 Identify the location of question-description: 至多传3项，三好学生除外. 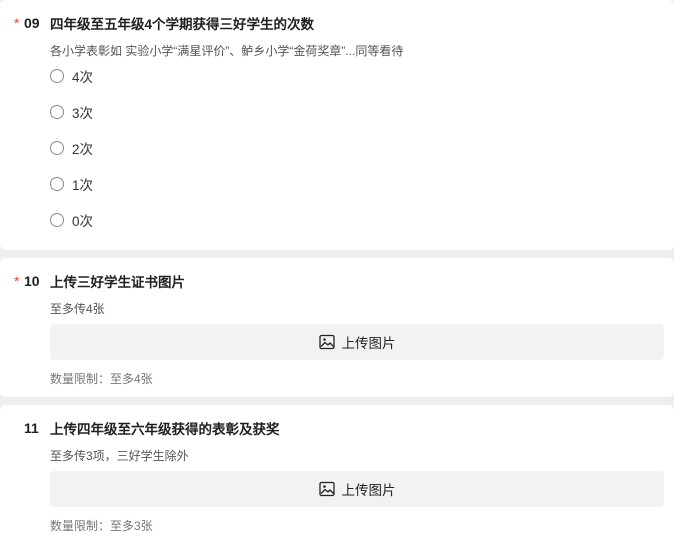
(119, 456).